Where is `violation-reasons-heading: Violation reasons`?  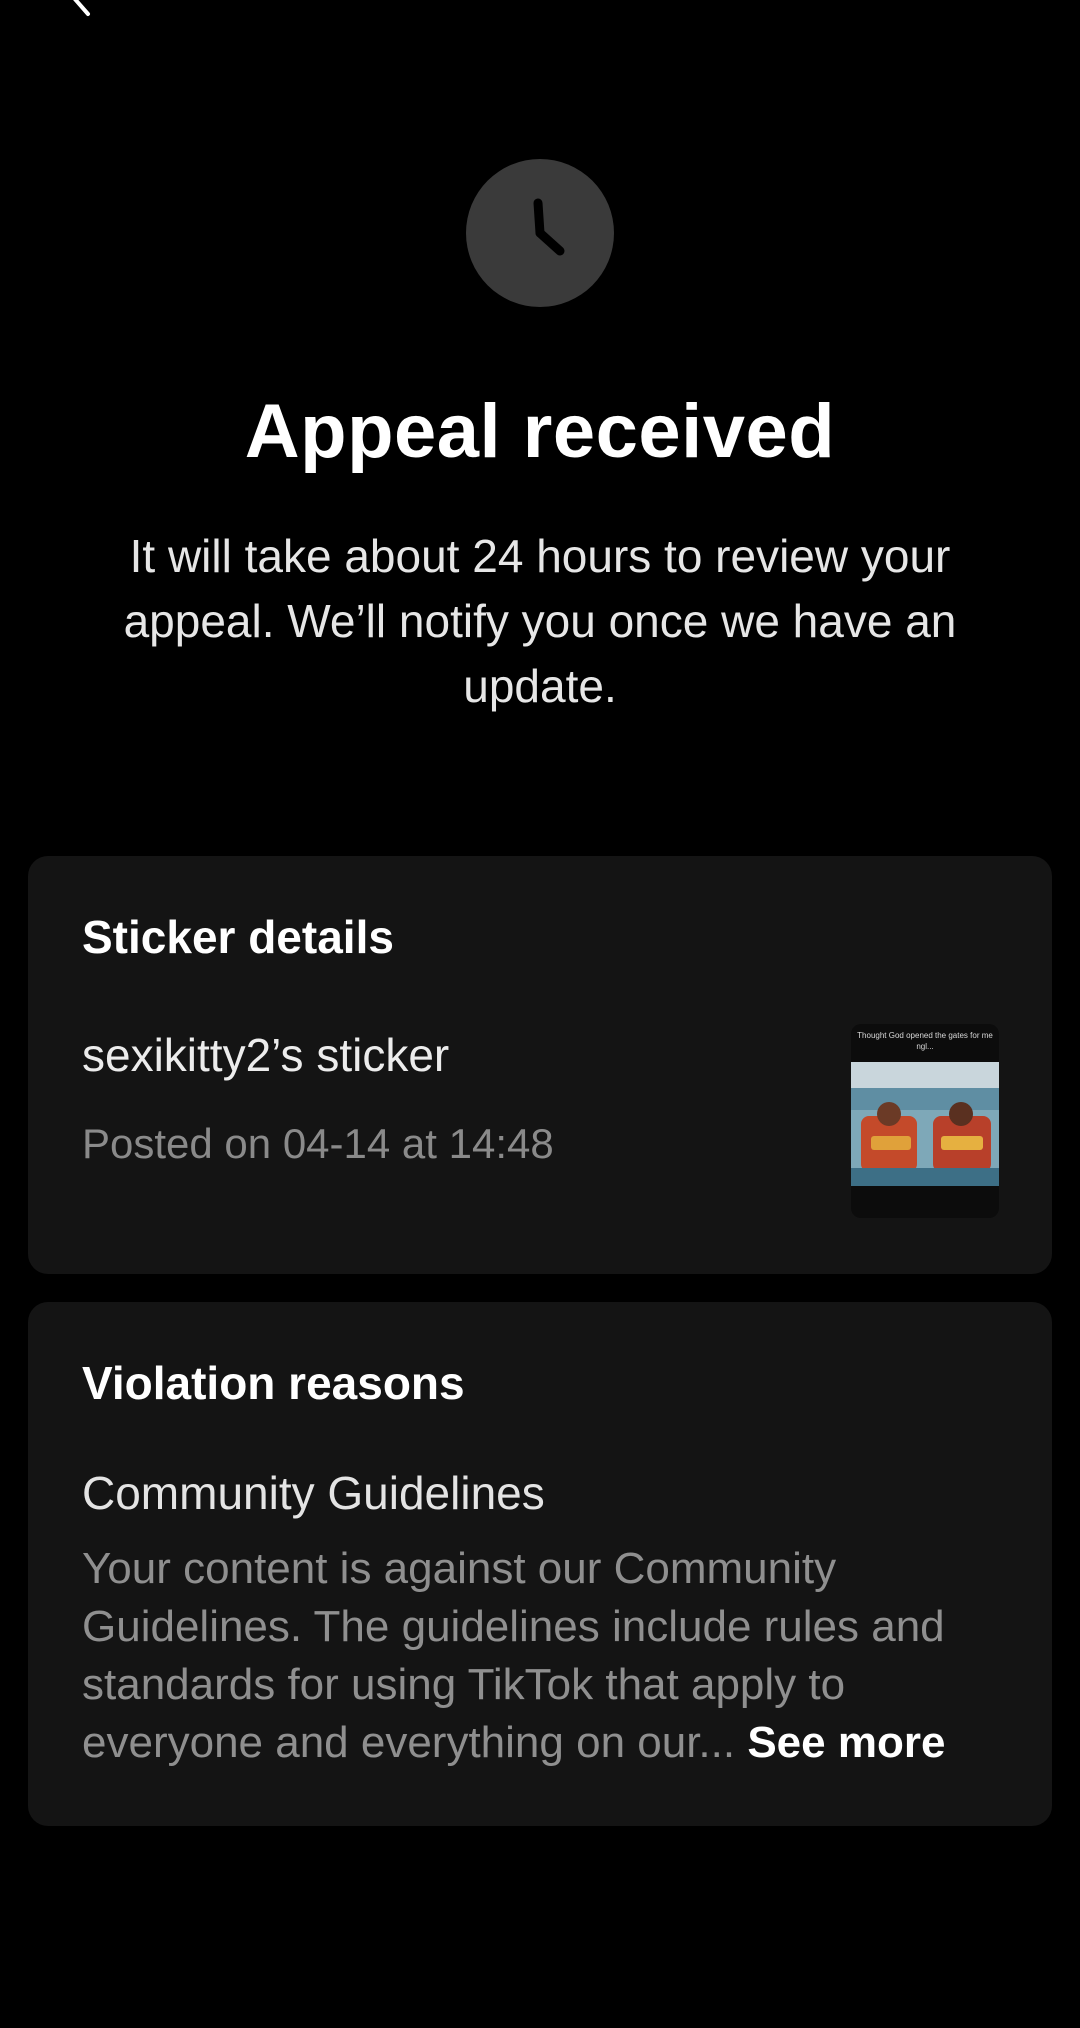 violation-reasons-heading: Violation reasons is located at coordinates (273, 1383).